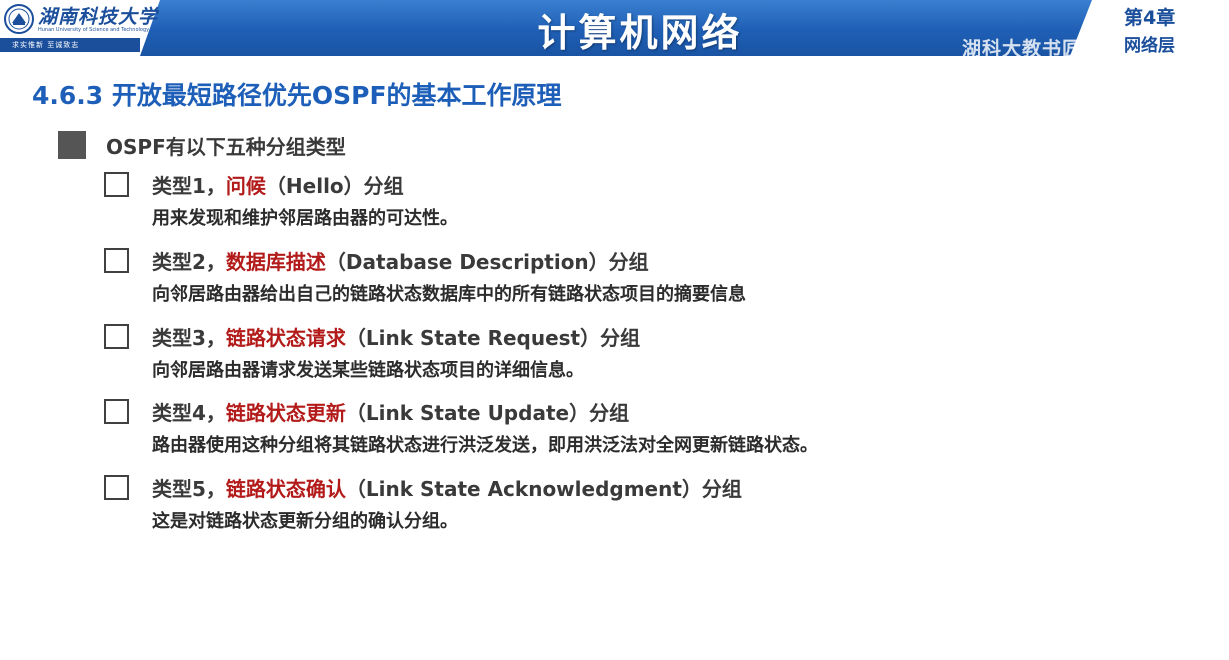  I want to click on packet-type-suffix: （Link State Acknowledgment）分组, so click(543, 489).